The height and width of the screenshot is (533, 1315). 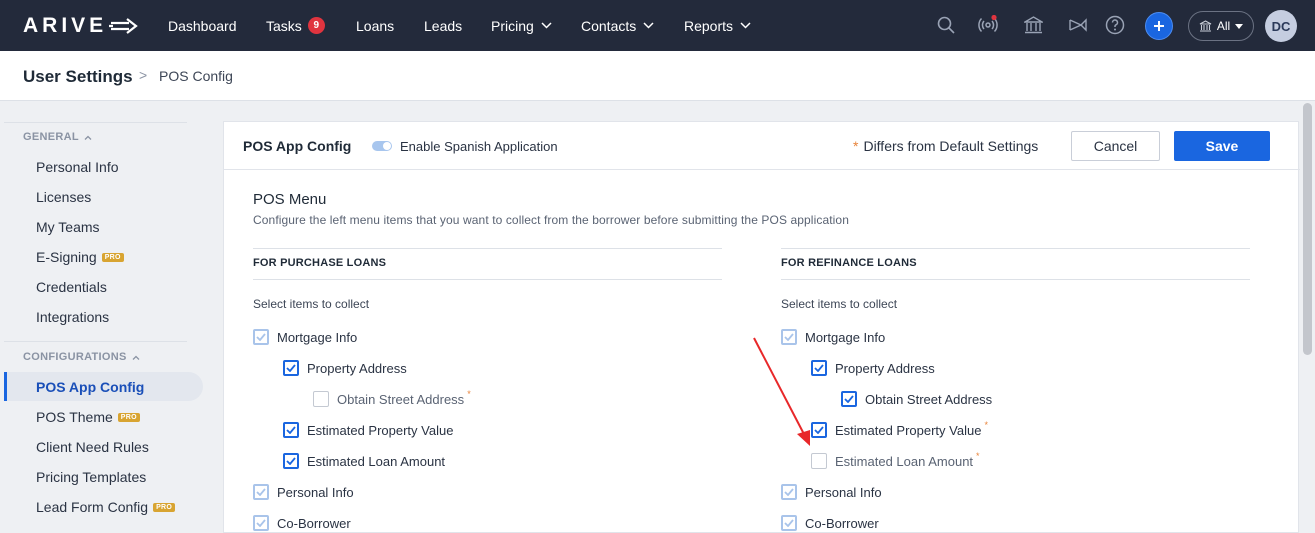 What do you see at coordinates (81, 26) in the screenshot?
I see `arive-logo: ARIVE` at bounding box center [81, 26].